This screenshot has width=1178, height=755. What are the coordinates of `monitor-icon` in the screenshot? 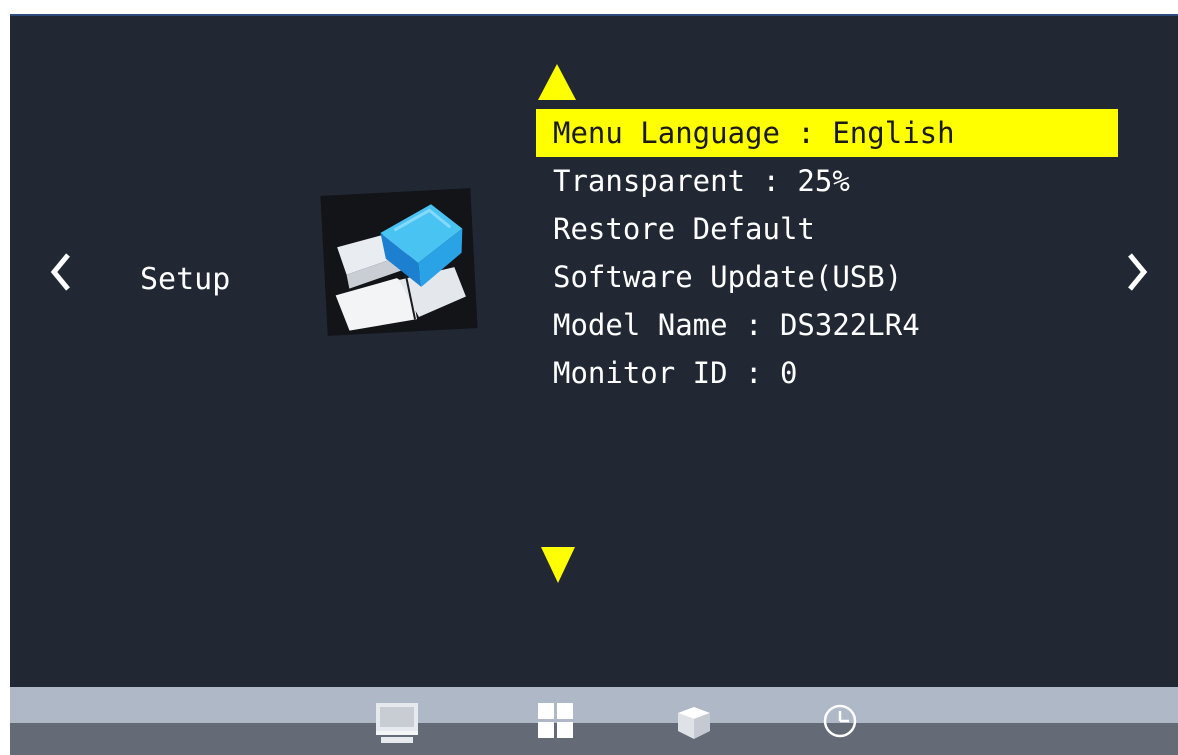 It's located at (397, 723).